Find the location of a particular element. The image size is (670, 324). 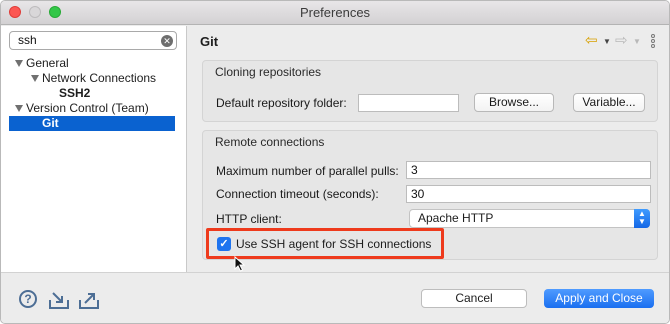

export-icon is located at coordinates (89, 300).